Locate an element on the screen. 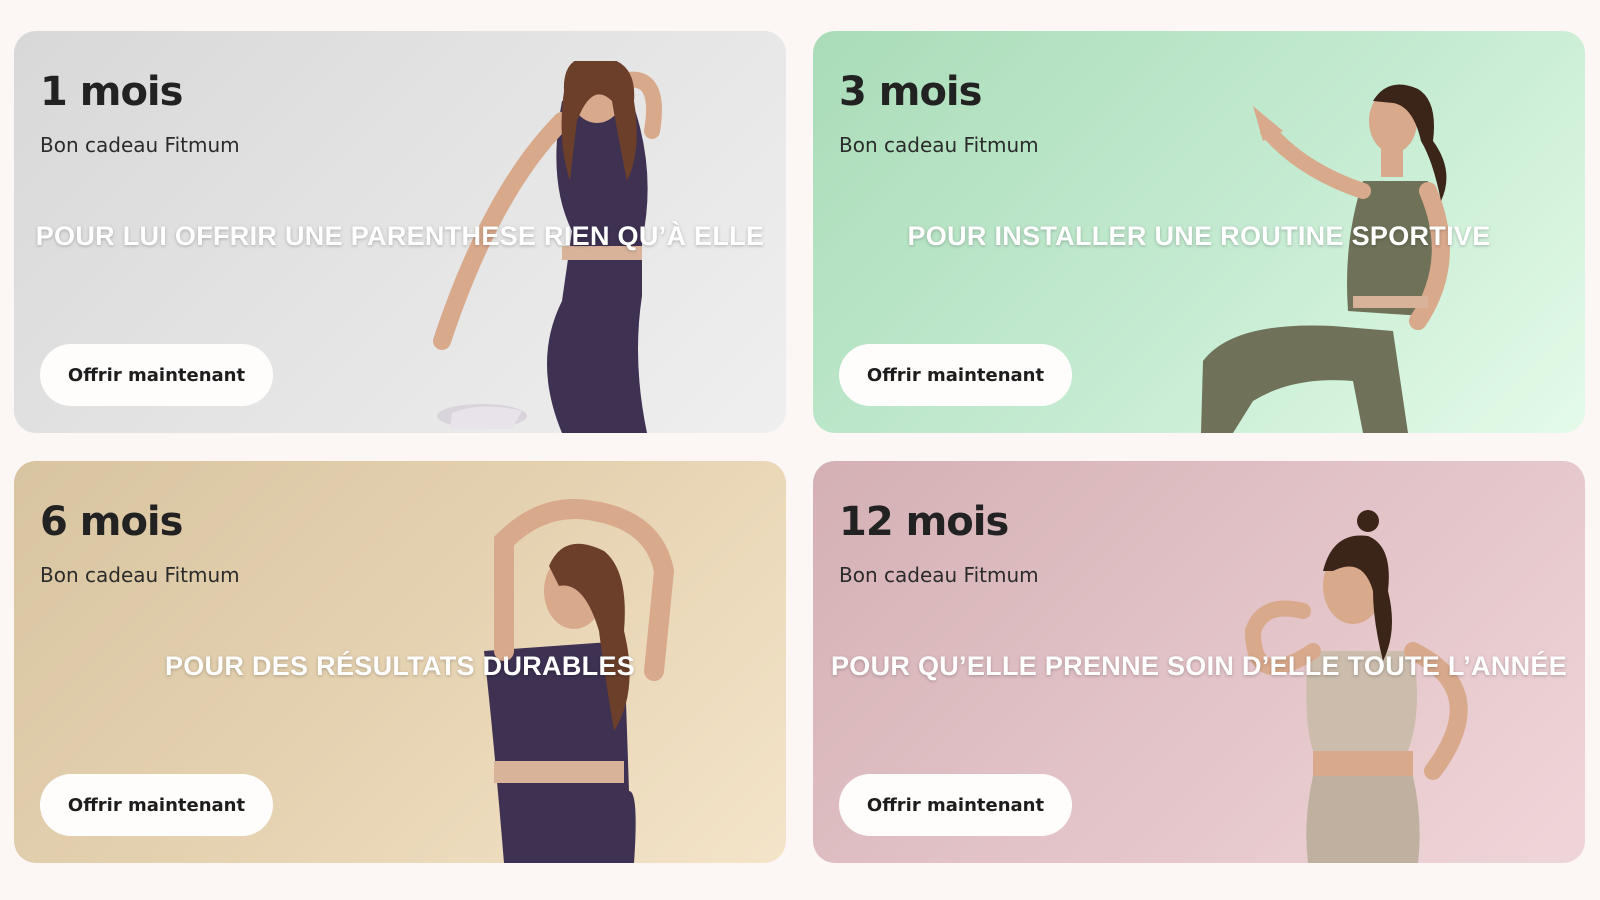 This screenshot has height=900, width=1600. plan-duration-title: 3 mois is located at coordinates (910, 92).